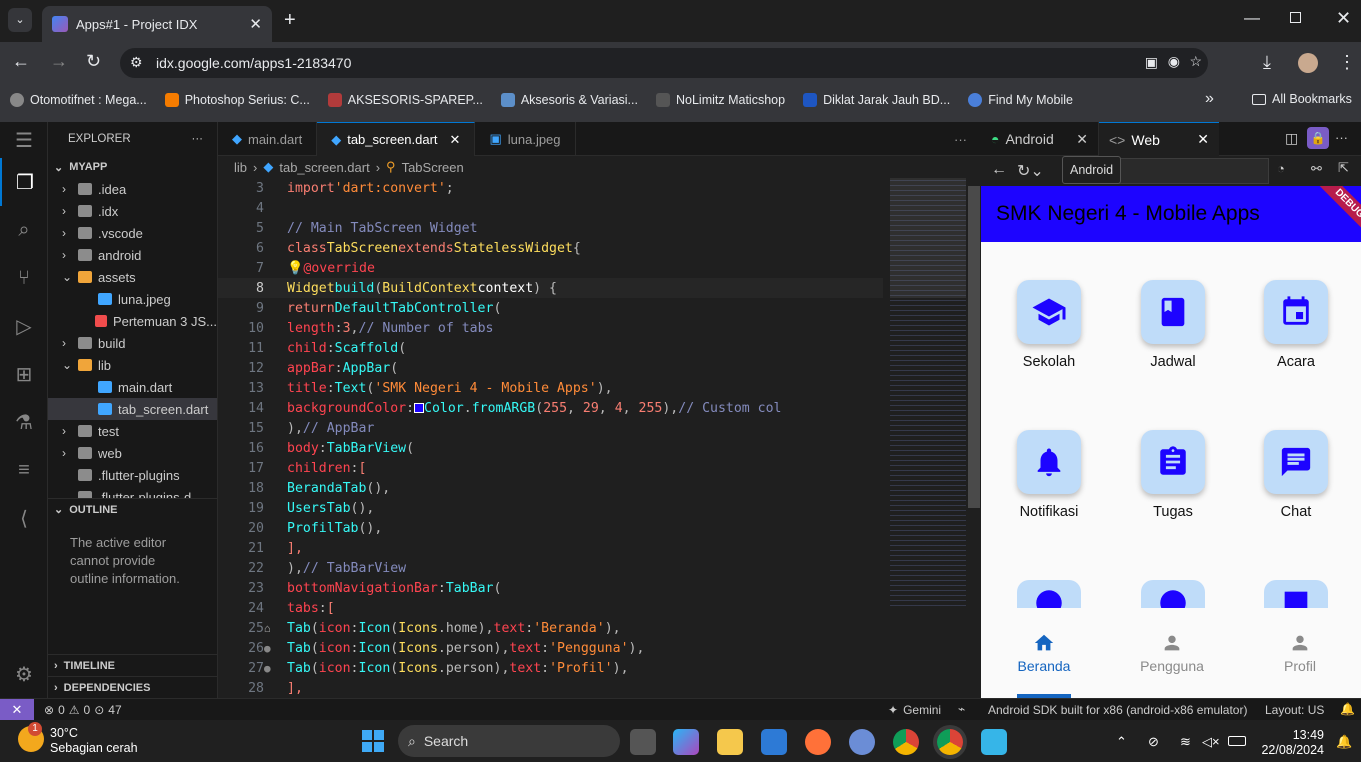 The height and width of the screenshot is (762, 1361). What do you see at coordinates (914, 710) in the screenshot?
I see `gemini-status: ✦ Gemini` at bounding box center [914, 710].